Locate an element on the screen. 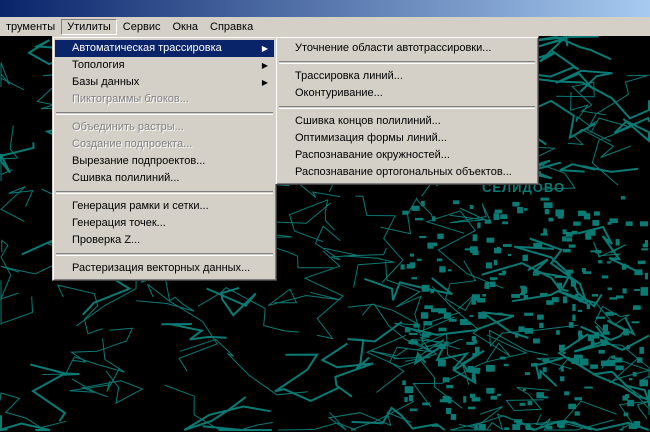 Image resolution: width=650 pixels, height=432 pixels. menu-item: Базы данных ▶ is located at coordinates (164, 82).